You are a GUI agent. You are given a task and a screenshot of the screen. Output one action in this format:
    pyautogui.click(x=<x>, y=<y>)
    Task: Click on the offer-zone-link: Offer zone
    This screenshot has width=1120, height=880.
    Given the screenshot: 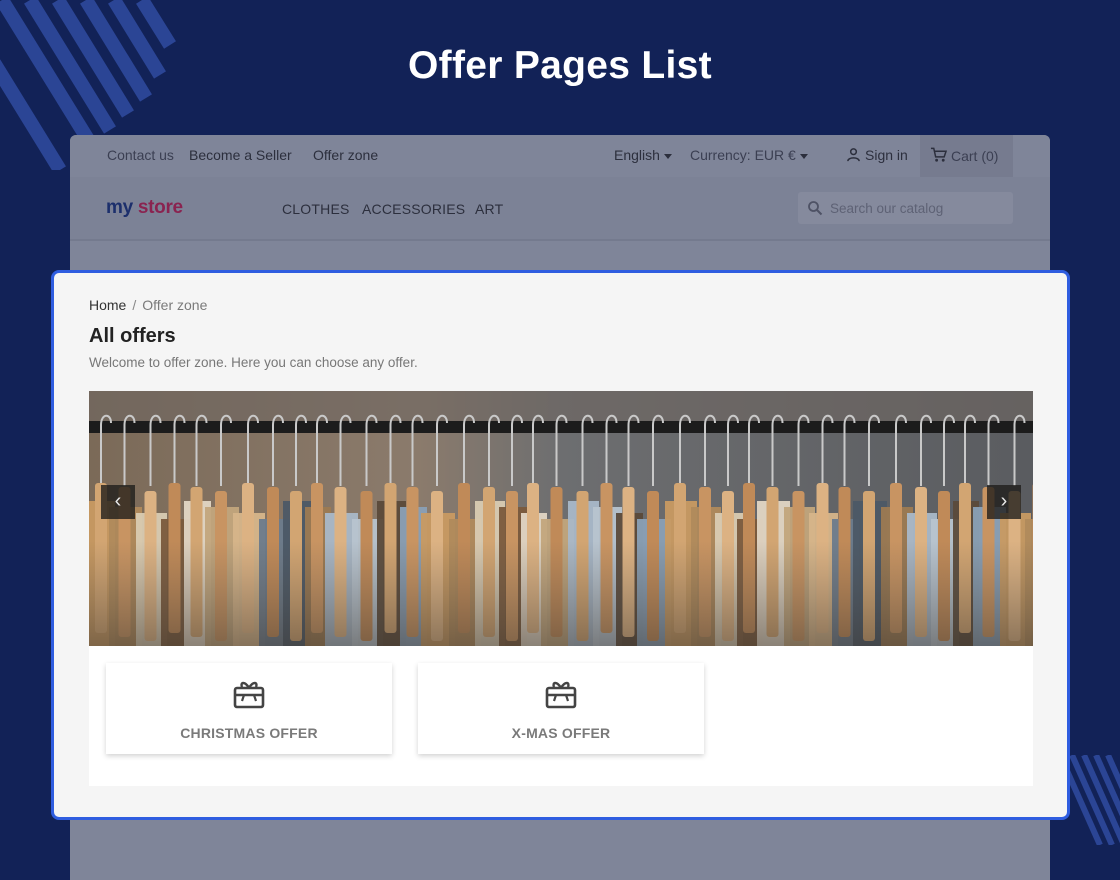 What is the action you would take?
    pyautogui.click(x=345, y=155)
    